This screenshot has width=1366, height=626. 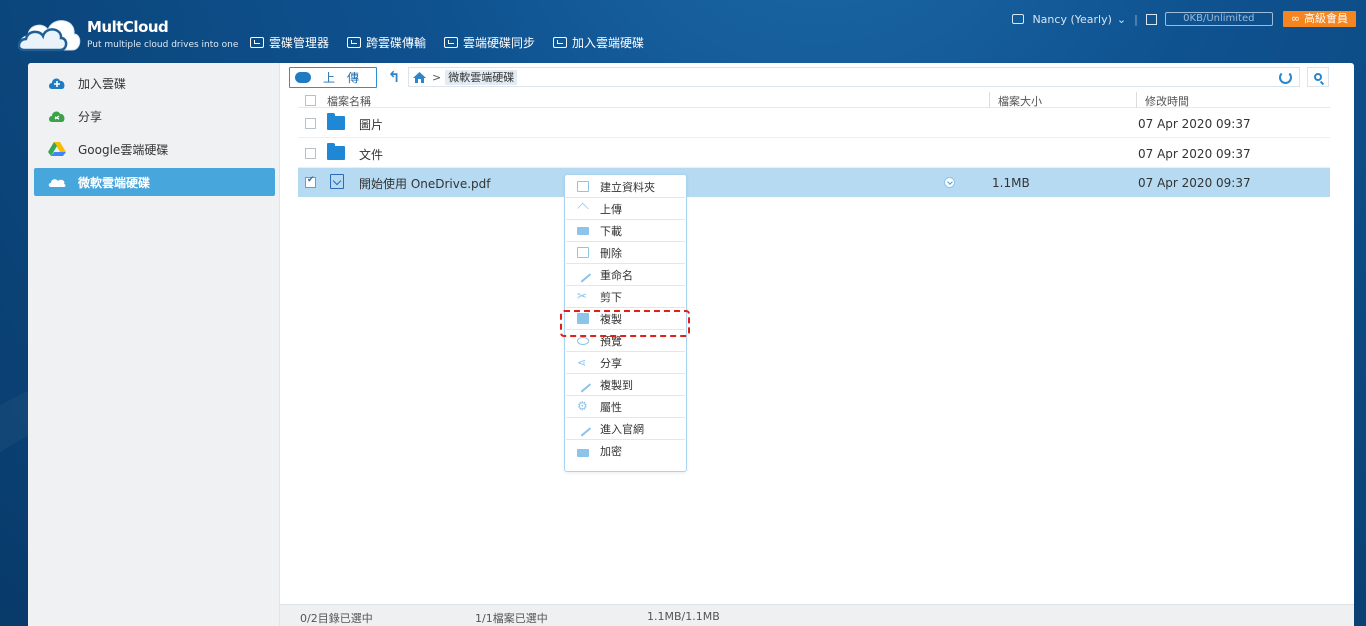 I want to click on table-header: 檔案名稱 檔案大小 修改時間, so click(x=814, y=100).